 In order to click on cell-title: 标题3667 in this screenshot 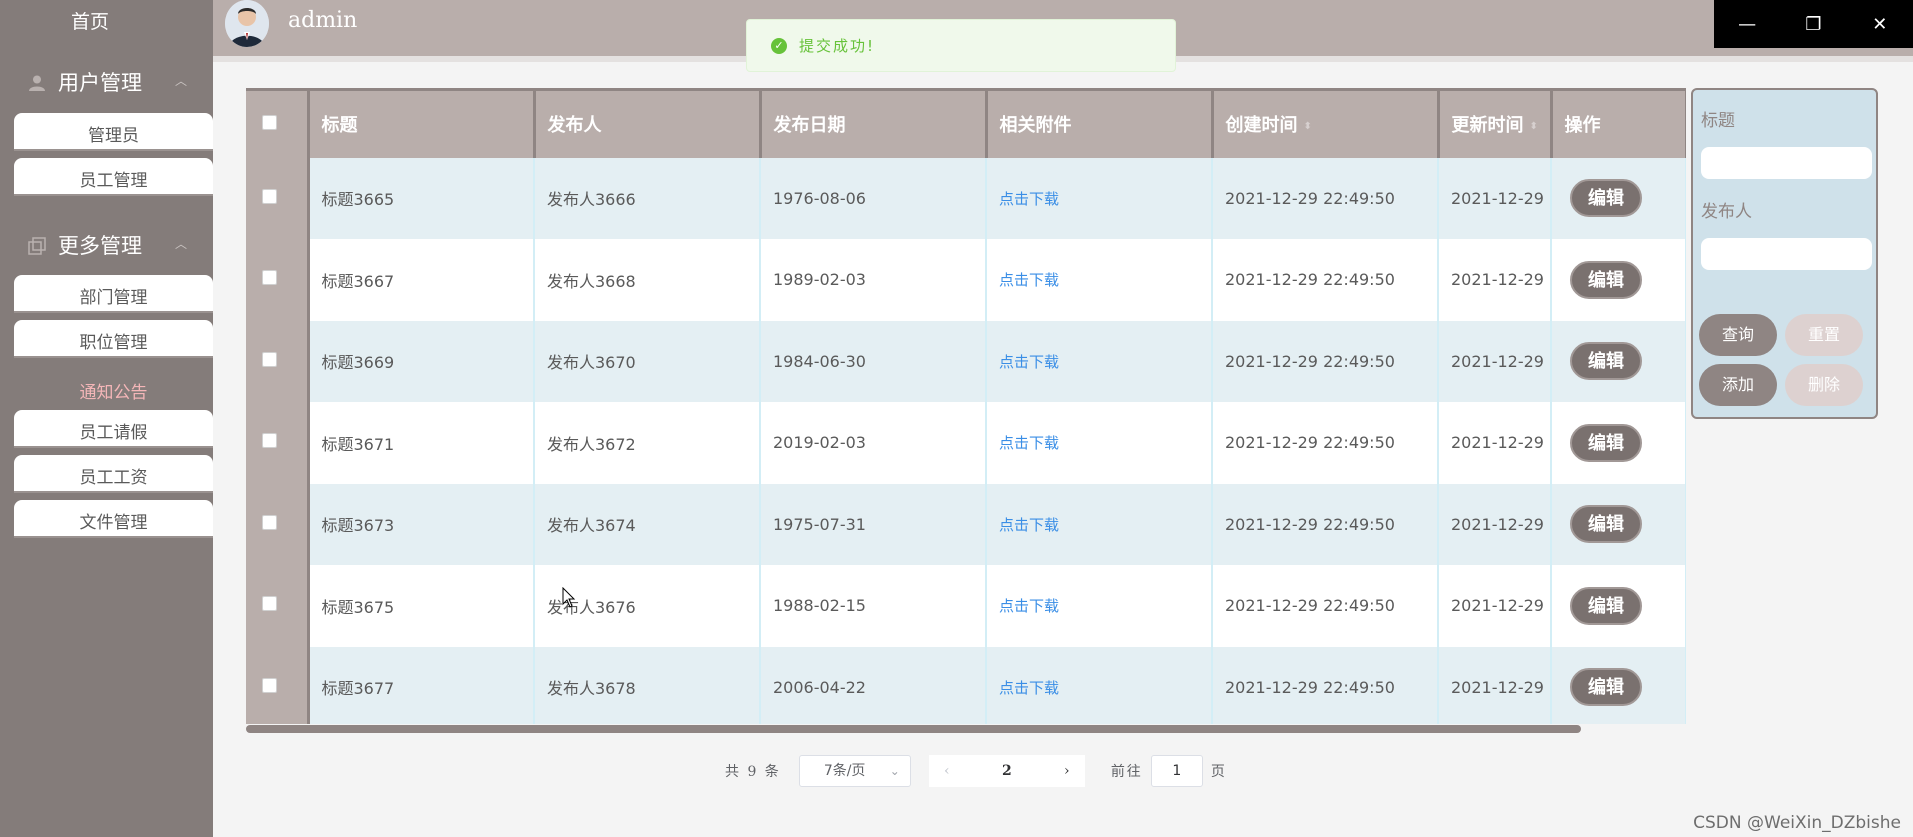, I will do `click(421, 280)`.